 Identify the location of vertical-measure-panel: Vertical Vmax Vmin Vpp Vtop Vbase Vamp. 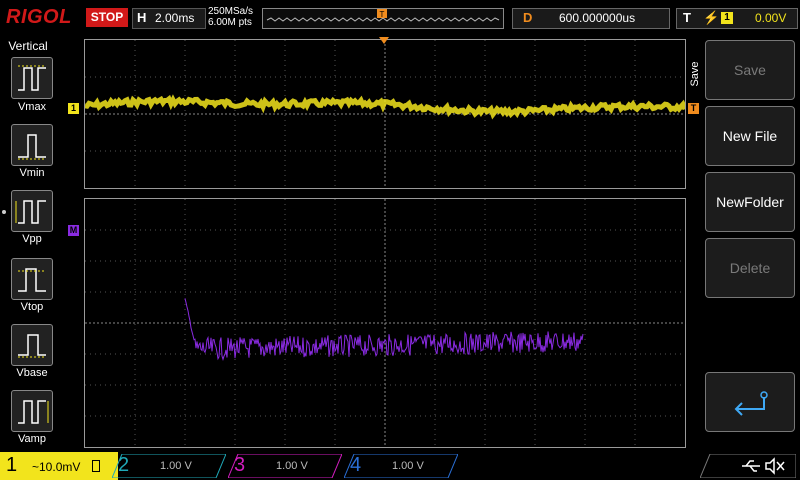
(28, 244).